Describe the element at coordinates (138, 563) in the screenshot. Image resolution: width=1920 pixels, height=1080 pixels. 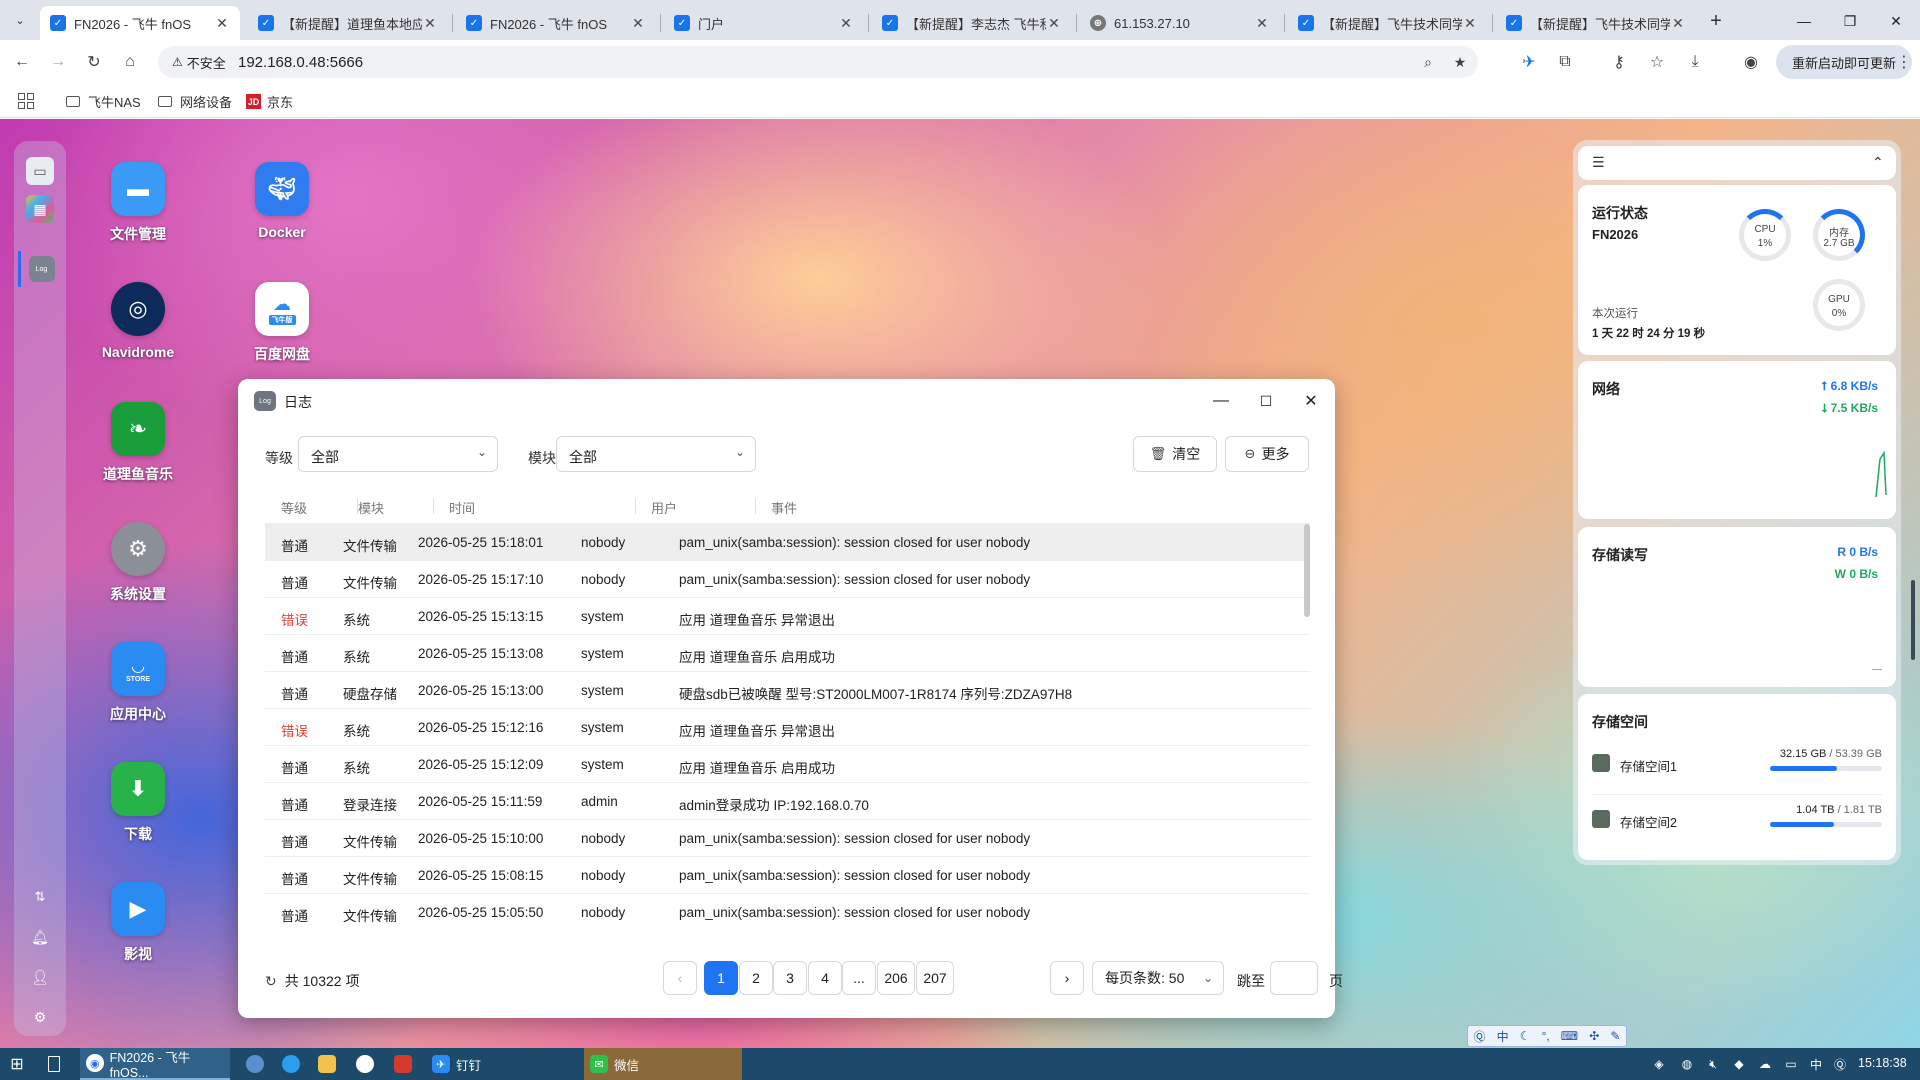
I see `desktop-icon-system-settings: ⚙ 系统设置` at that location.